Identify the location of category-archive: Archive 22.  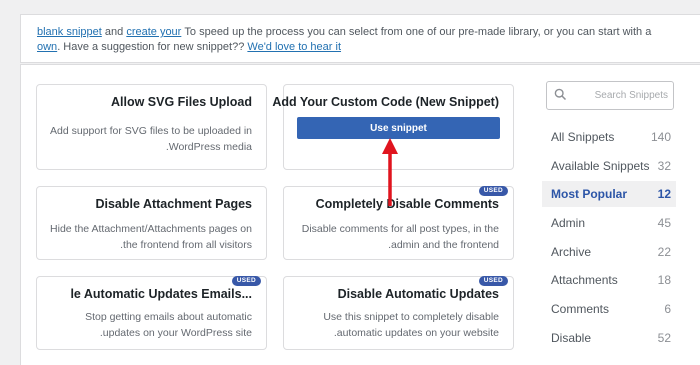
(609, 252).